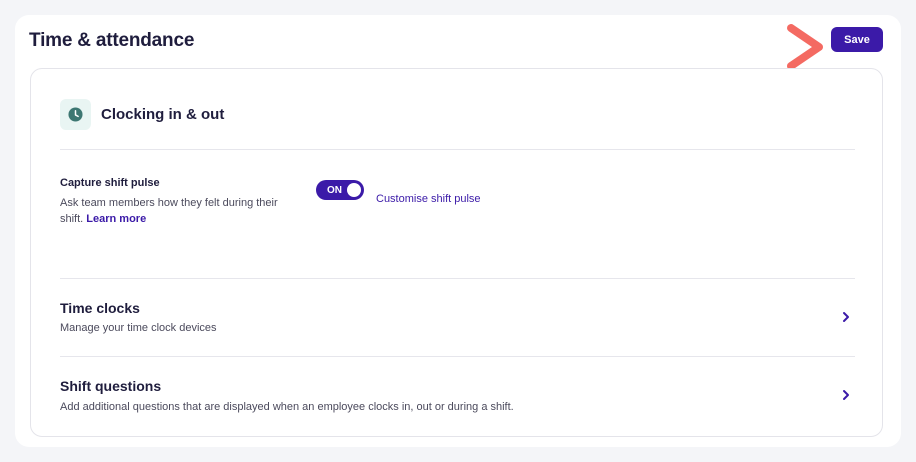  I want to click on toggle-state-label: ON, so click(334, 190).